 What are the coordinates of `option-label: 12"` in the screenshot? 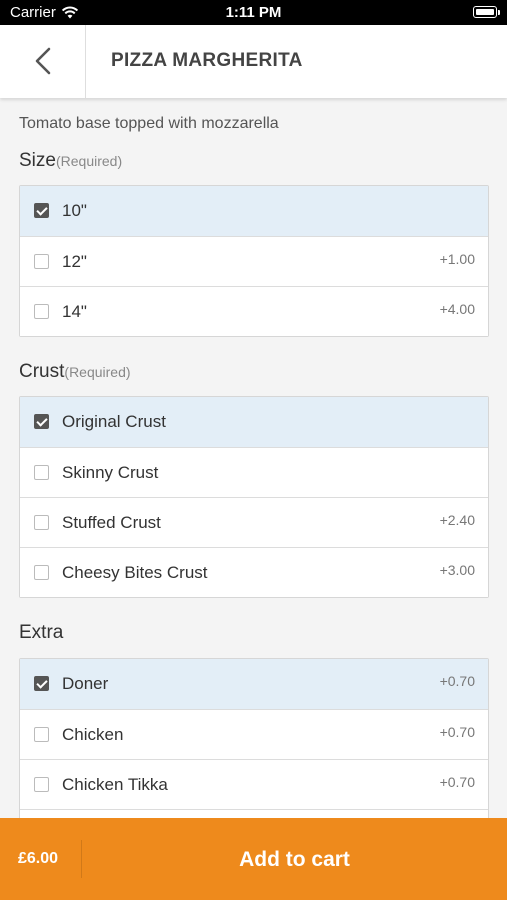 It's located at (74, 261).